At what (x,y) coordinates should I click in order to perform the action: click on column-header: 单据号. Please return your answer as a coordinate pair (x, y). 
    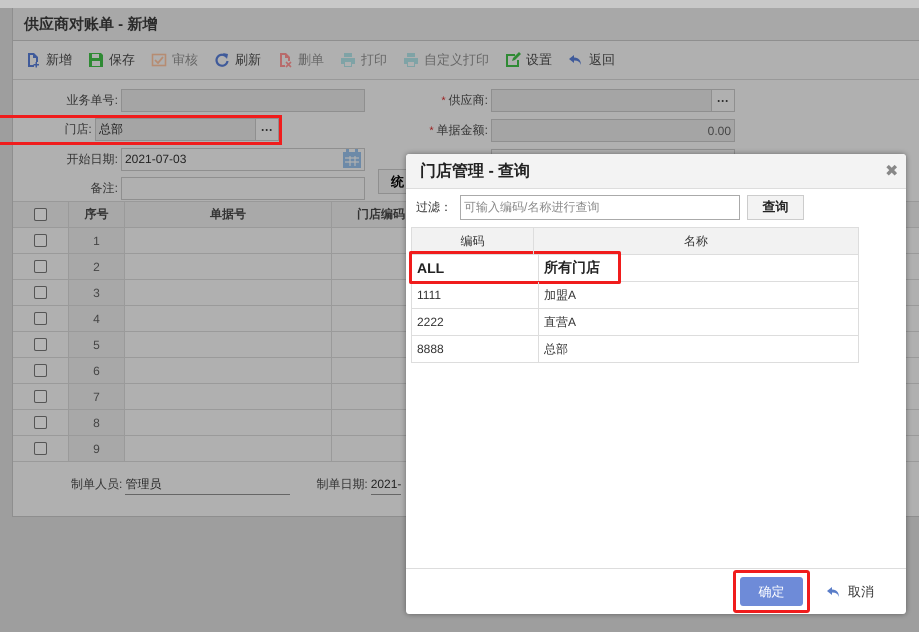
    Looking at the image, I should click on (228, 214).